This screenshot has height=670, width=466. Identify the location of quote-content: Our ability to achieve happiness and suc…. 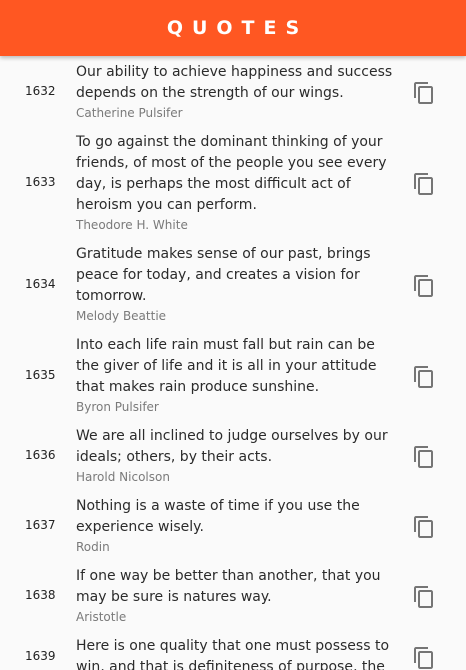
(235, 91).